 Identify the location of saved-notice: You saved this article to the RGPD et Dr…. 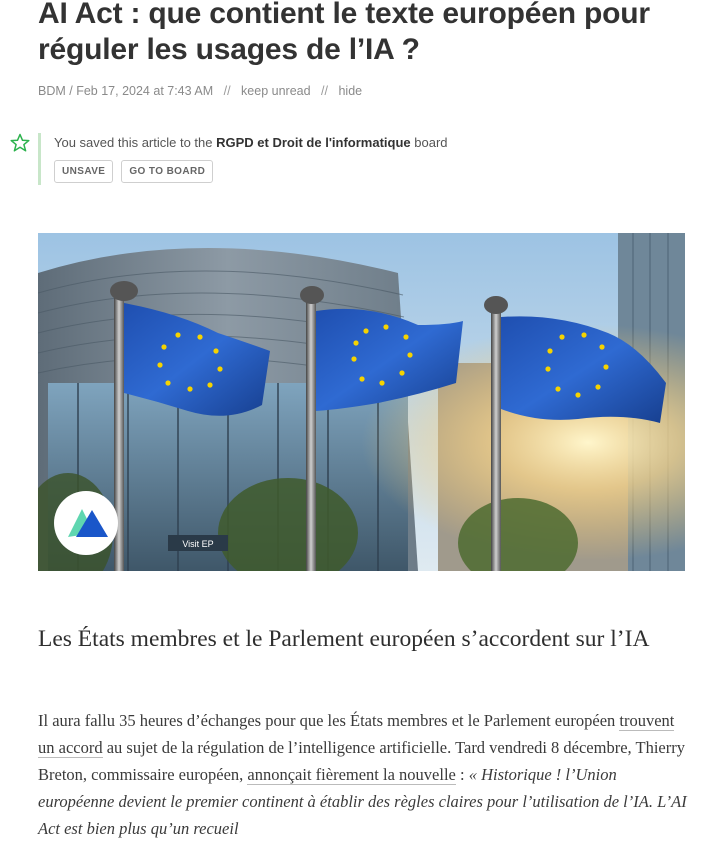
(243, 159).